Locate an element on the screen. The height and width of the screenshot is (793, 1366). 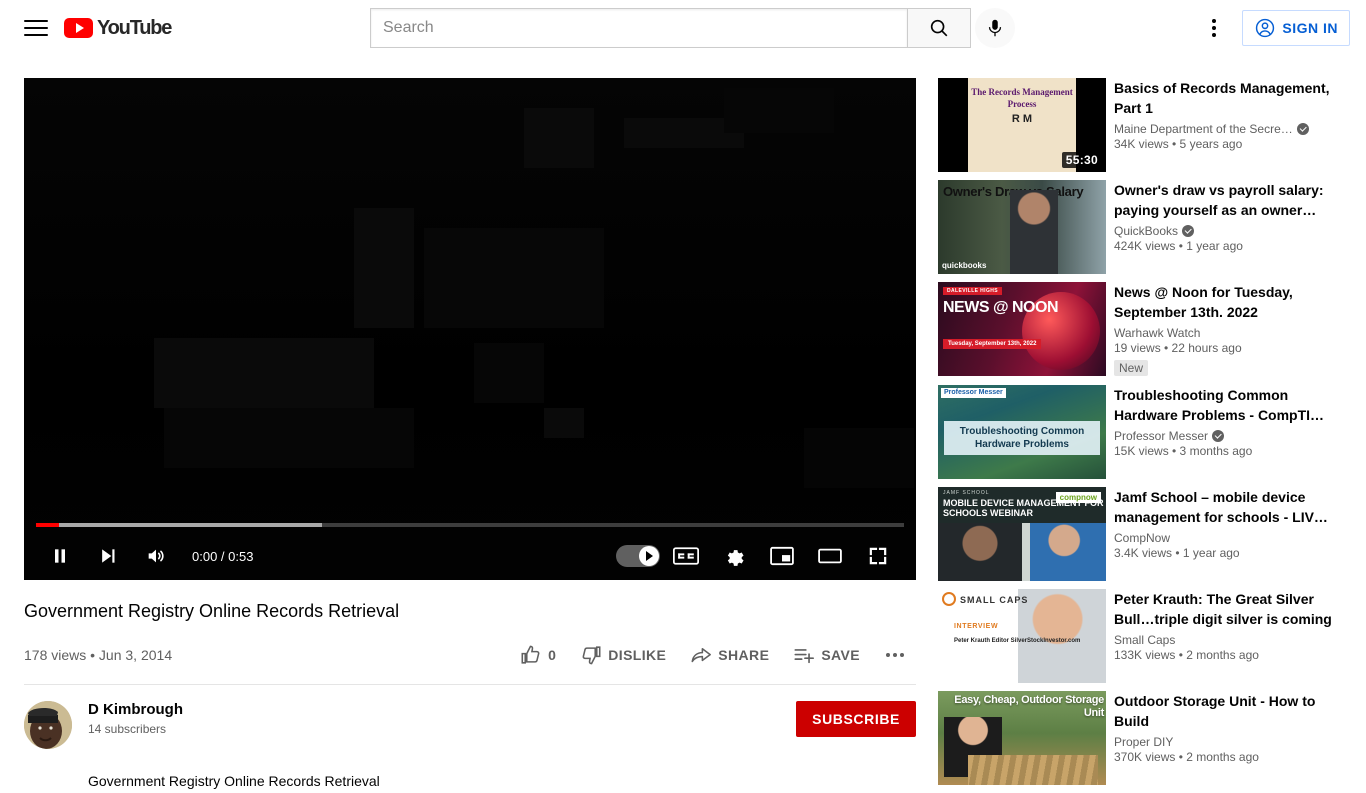
player-settings-button is located at coordinates (734, 556).